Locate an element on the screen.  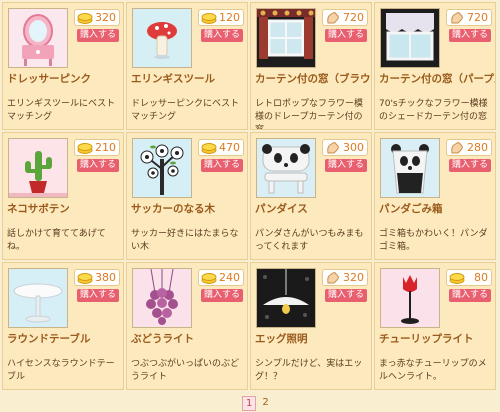
price-tag: 120 is located at coordinates (221, 17).